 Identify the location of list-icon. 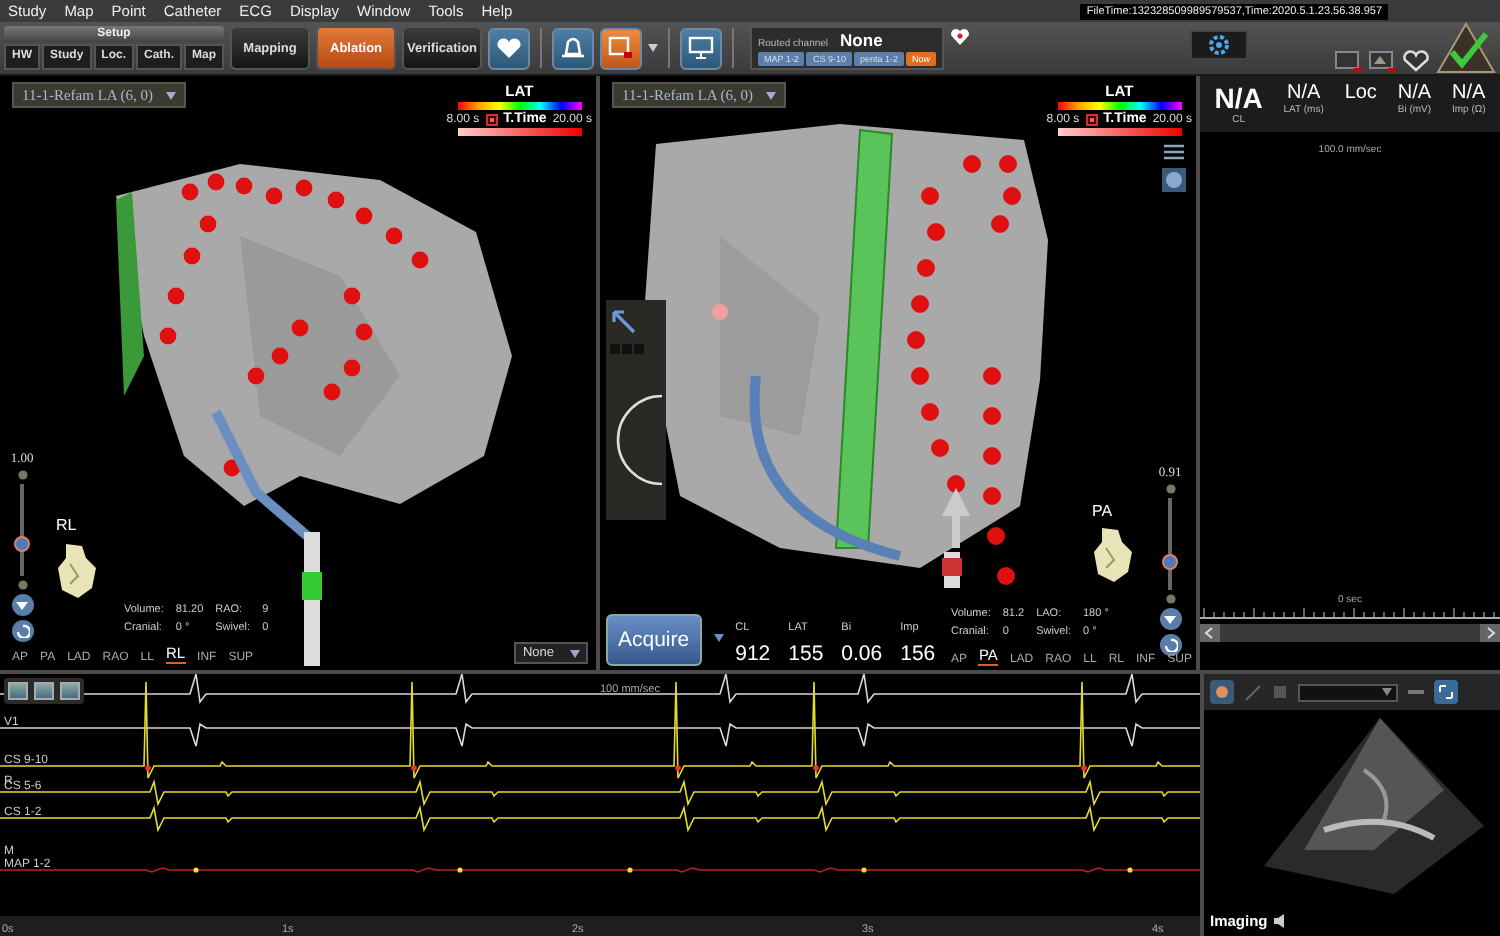
(1174, 152).